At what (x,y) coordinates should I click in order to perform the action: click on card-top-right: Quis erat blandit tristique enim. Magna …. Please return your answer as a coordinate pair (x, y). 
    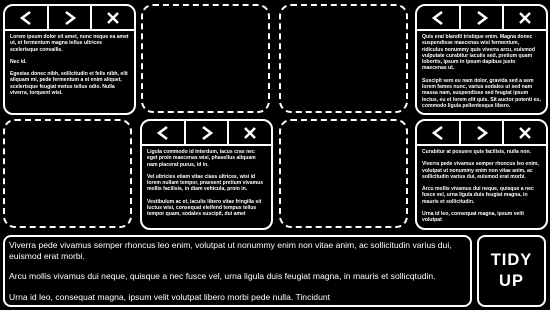
    Looking at the image, I should click on (481, 59).